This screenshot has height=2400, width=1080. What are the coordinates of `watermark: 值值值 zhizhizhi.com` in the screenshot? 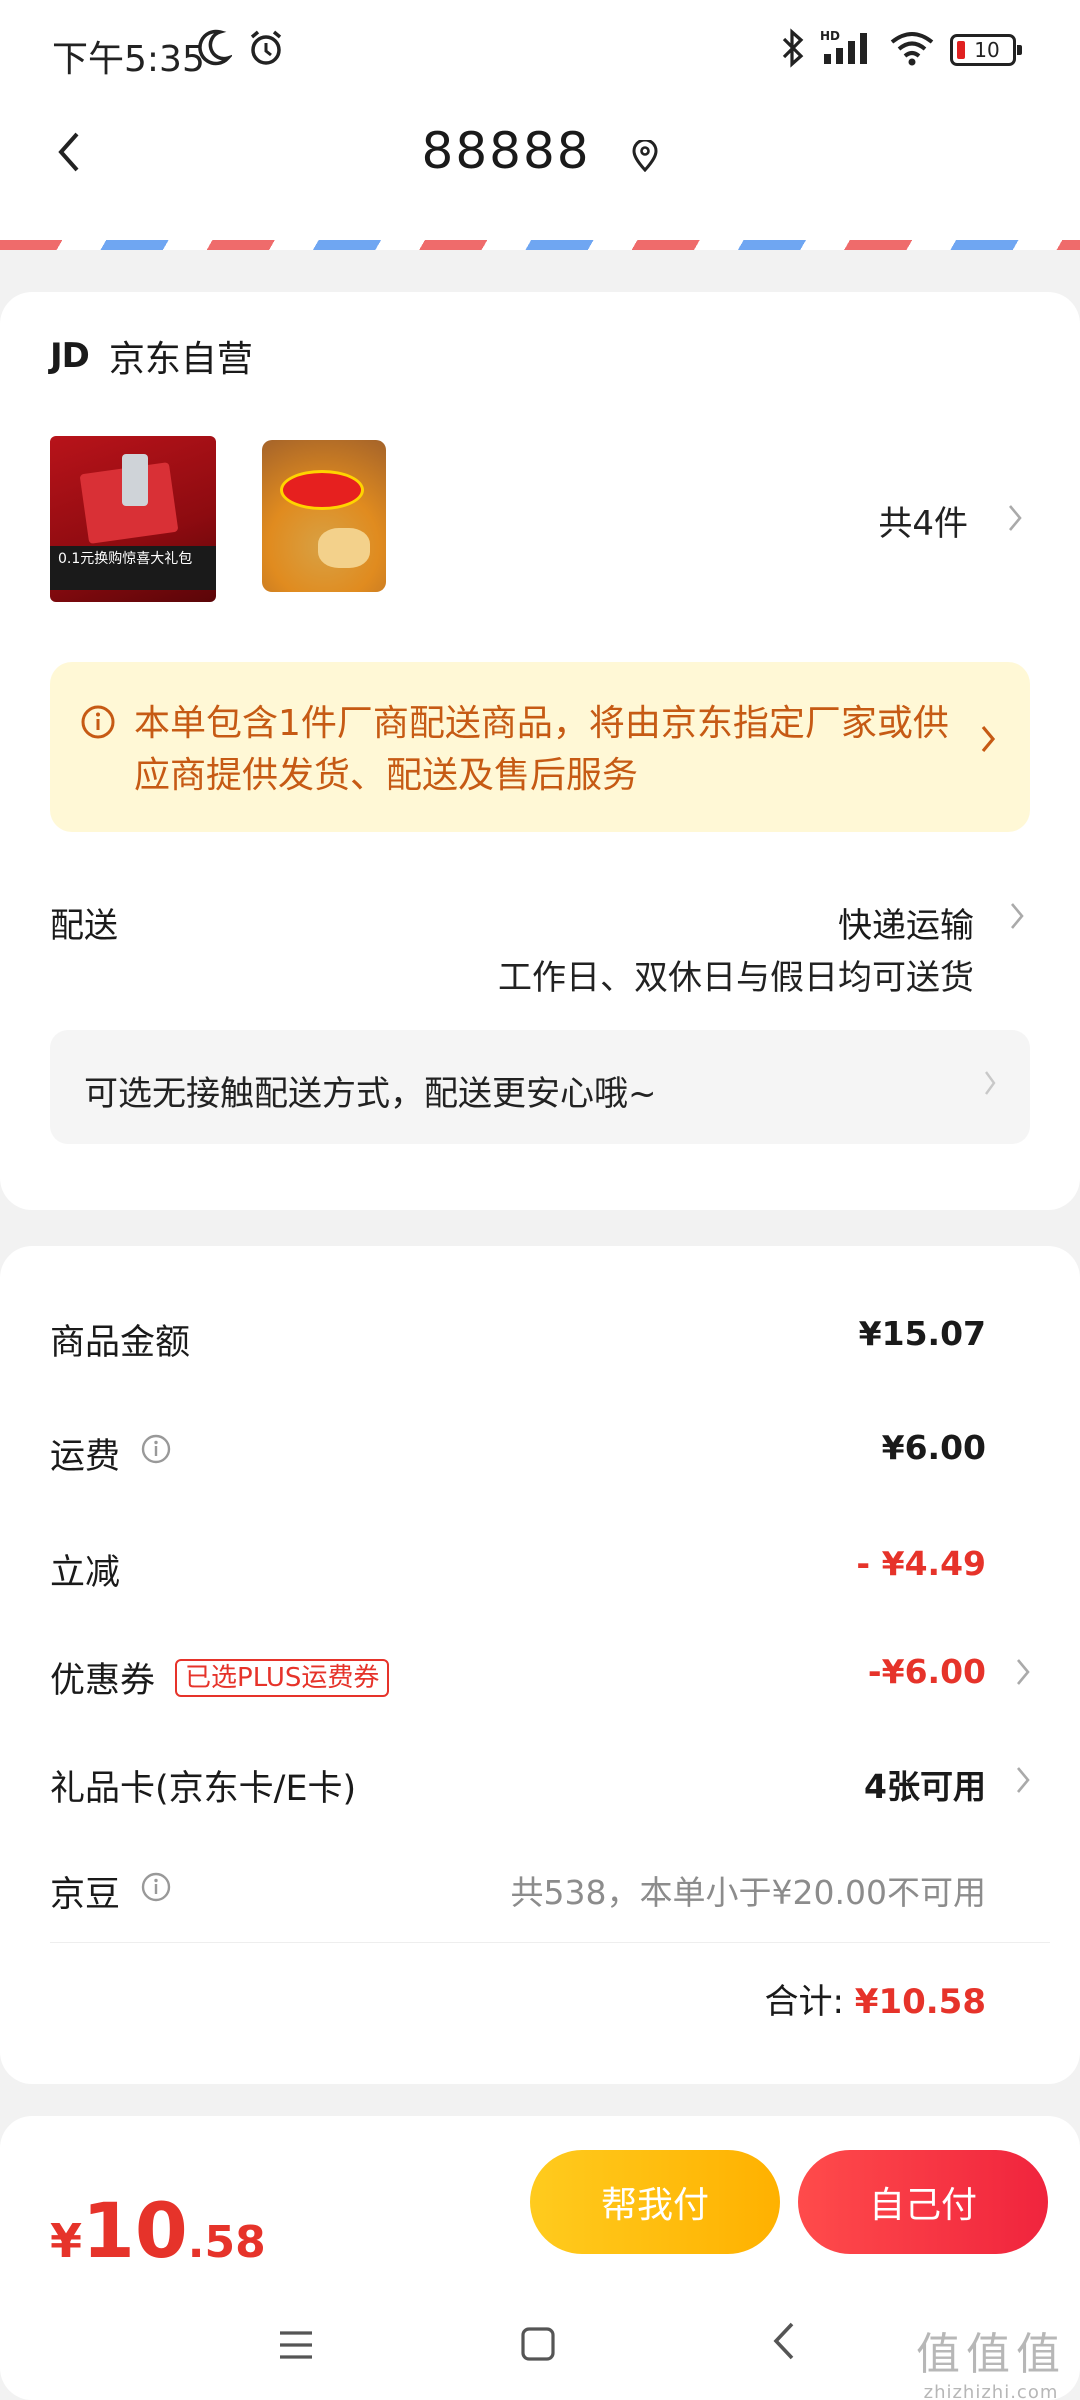 It's located at (991, 2364).